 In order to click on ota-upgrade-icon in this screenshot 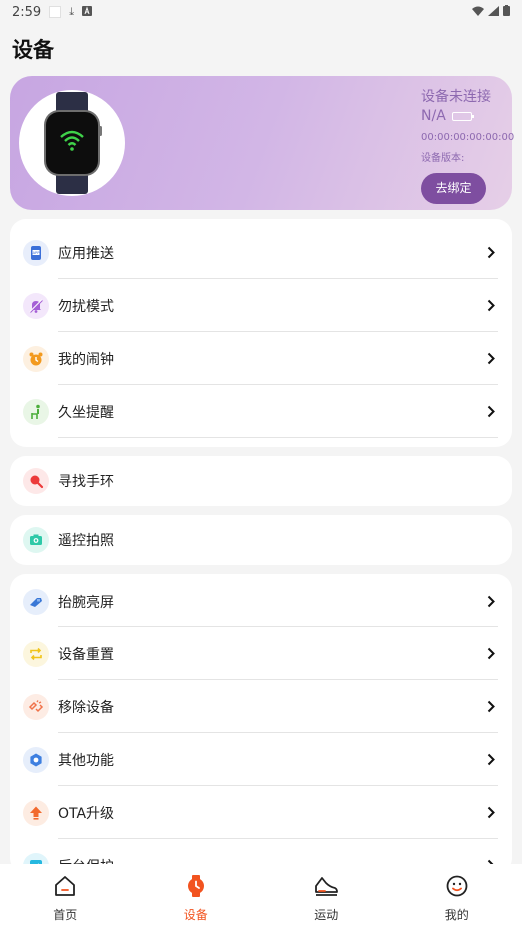, I will do `click(36, 812)`.